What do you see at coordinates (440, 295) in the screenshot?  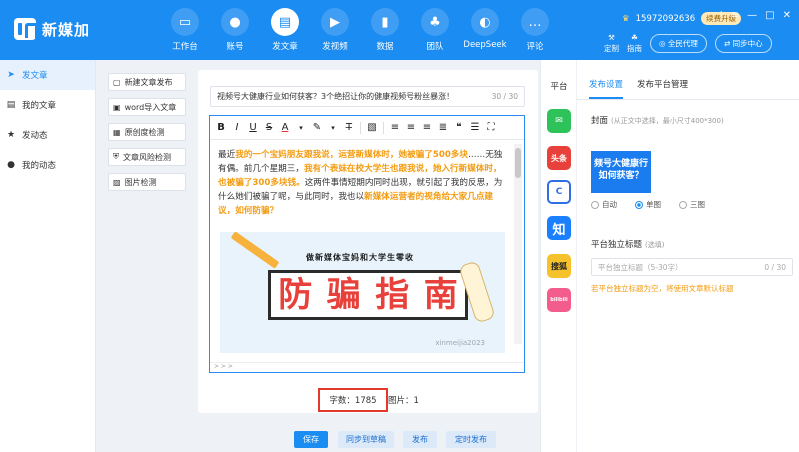 I see `banner-char: 南` at bounding box center [440, 295].